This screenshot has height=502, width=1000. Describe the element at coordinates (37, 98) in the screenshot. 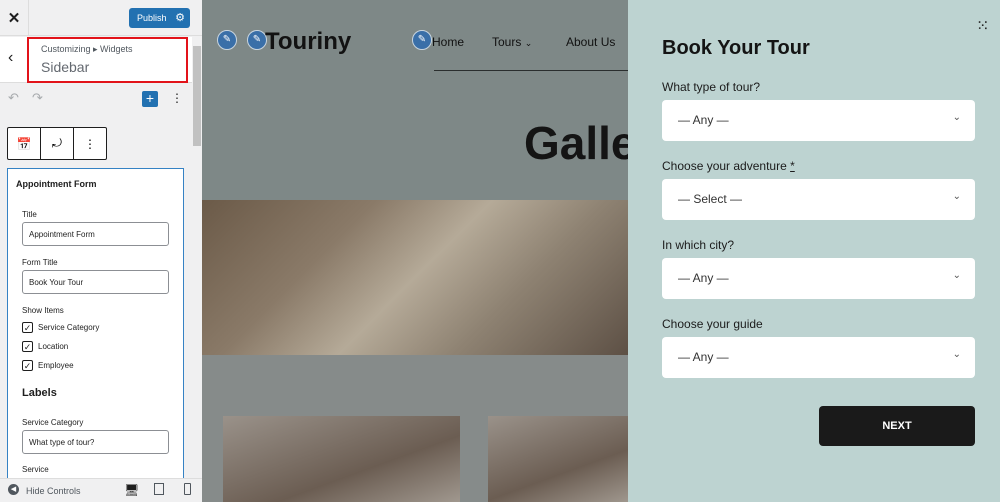

I see `redo-icon: ↷` at that location.